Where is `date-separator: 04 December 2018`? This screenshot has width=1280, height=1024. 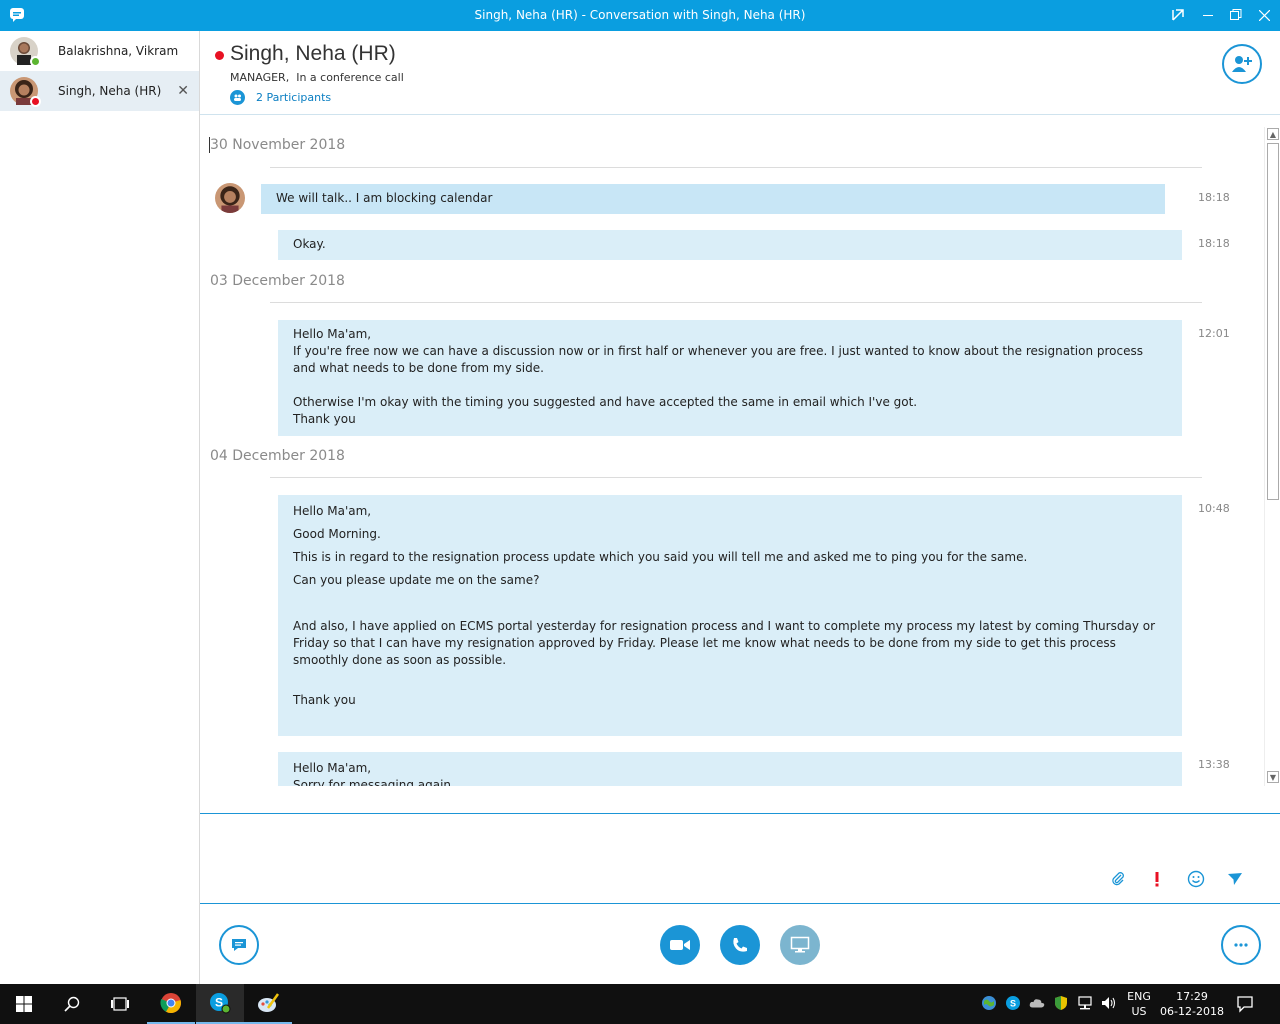 date-separator: 04 December 2018 is located at coordinates (277, 456).